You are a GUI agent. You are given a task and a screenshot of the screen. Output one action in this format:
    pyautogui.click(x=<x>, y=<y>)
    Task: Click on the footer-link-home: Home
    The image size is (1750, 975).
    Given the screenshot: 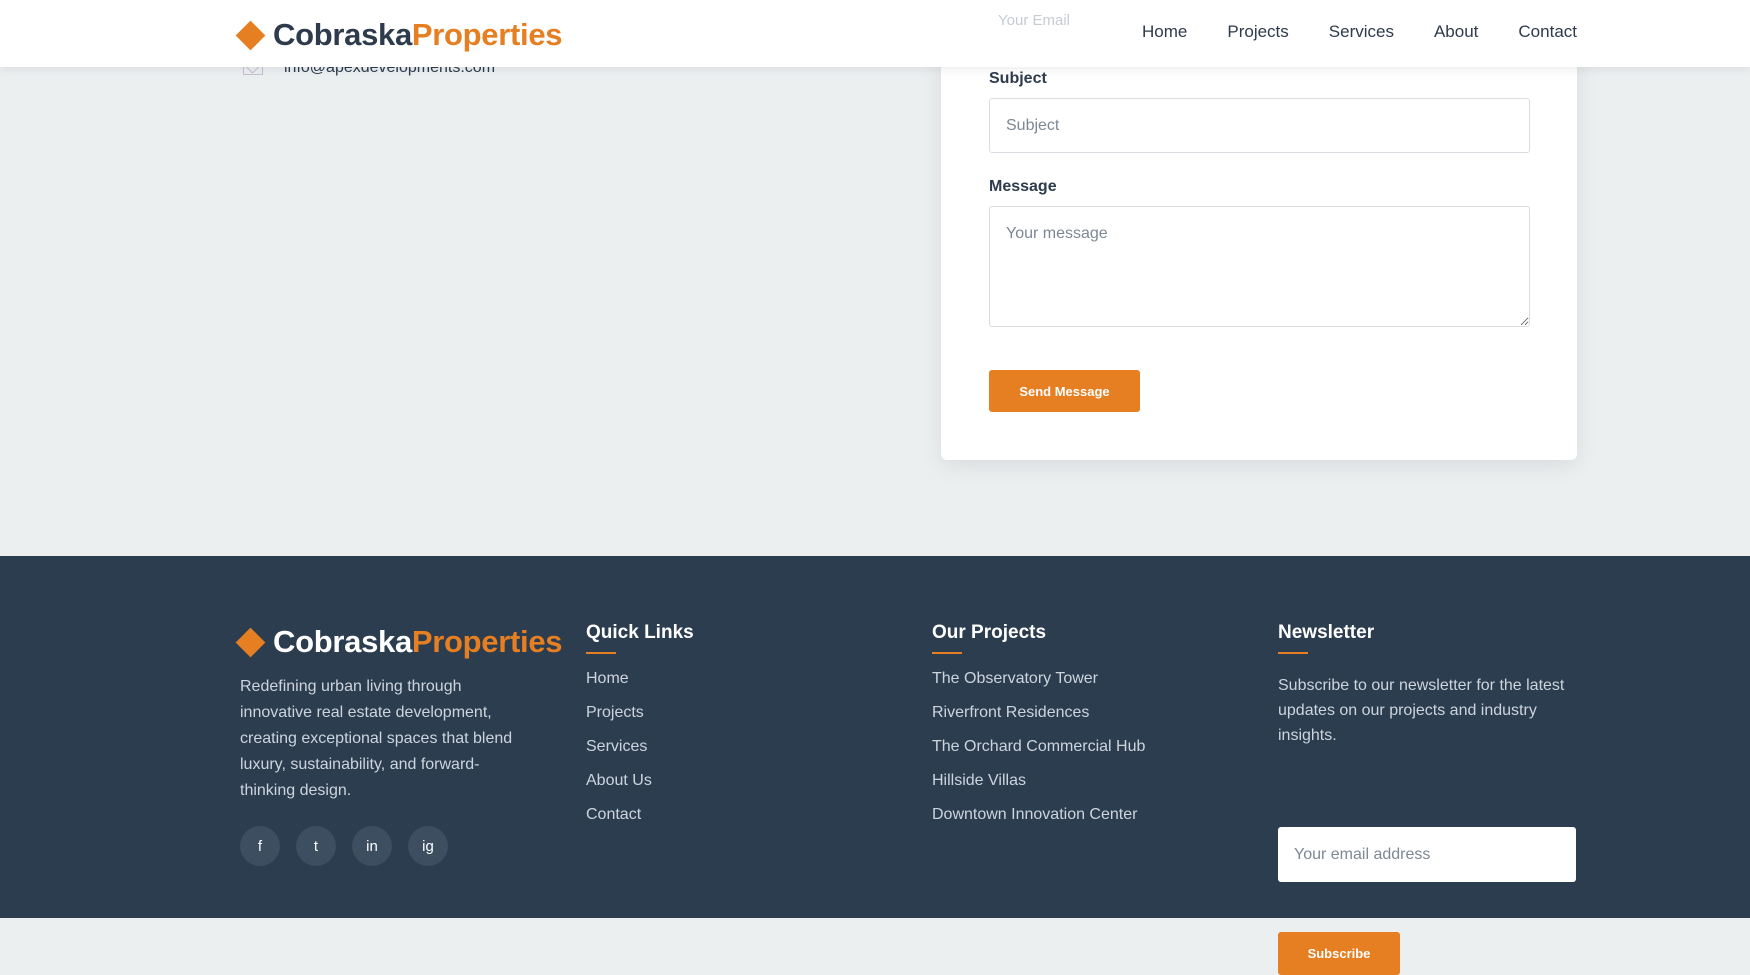 What is the action you would take?
    pyautogui.click(x=640, y=687)
    